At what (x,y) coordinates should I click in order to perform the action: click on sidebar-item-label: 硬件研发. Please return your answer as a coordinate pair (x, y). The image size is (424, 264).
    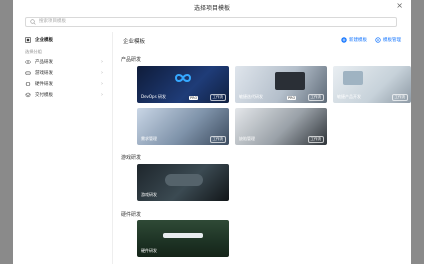
    Looking at the image, I should click on (44, 84).